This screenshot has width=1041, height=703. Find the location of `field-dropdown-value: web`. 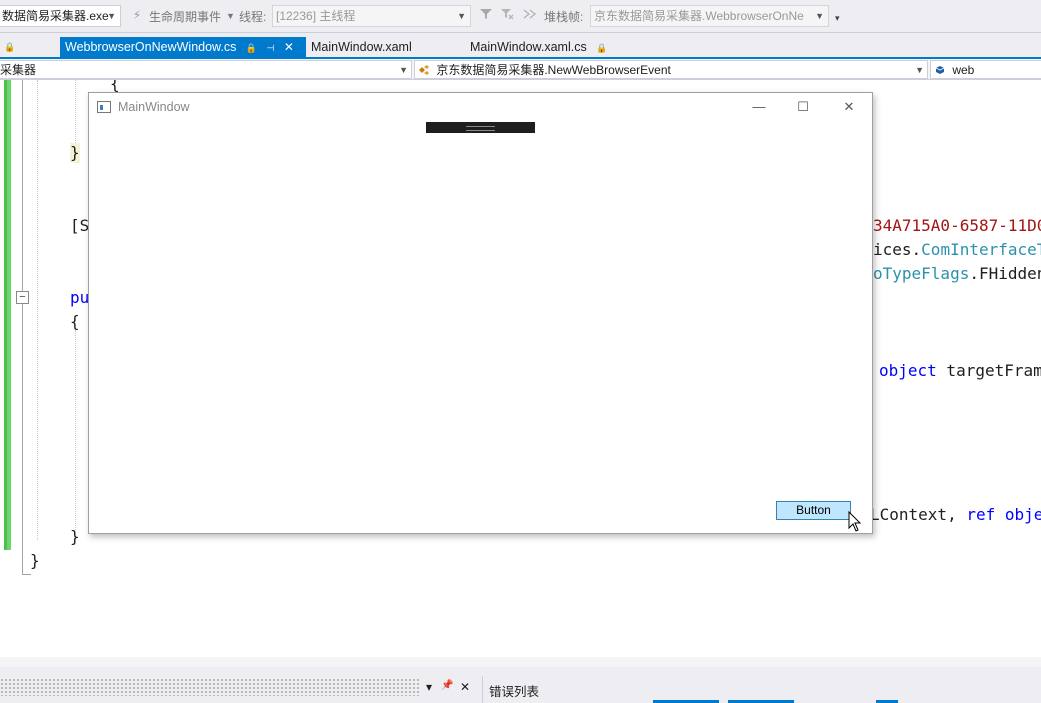

field-dropdown-value: web is located at coordinates (963, 70).